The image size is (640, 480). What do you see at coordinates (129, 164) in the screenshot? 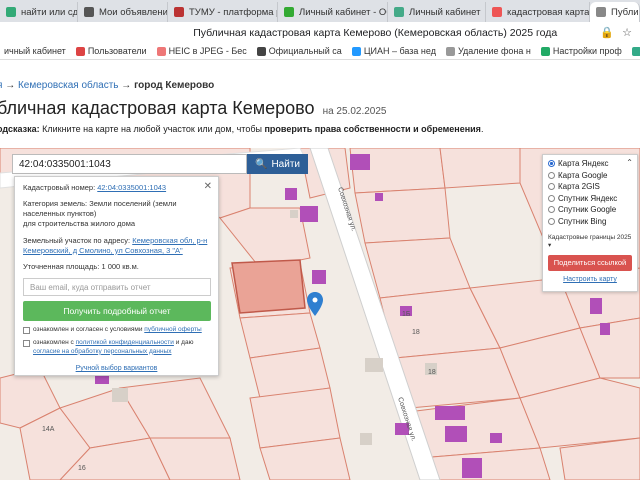
I see `cadastral-search-input` at bounding box center [129, 164].